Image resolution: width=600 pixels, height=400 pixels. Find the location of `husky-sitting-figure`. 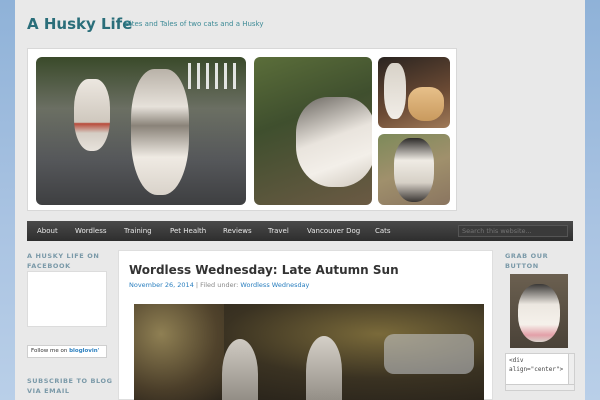

husky-sitting-figure is located at coordinates (414, 170).